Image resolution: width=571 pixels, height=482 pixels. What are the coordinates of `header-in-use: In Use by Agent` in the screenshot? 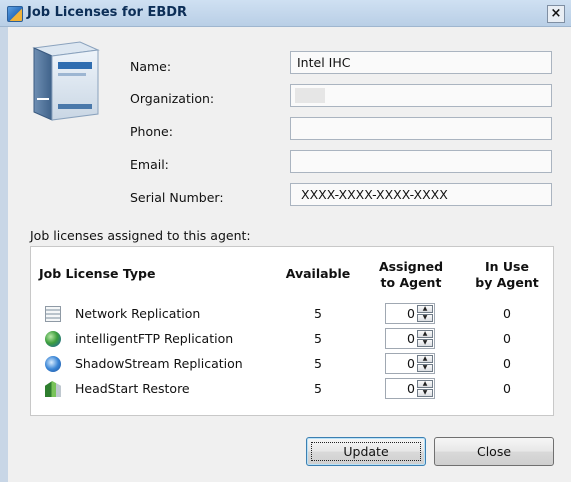 It's located at (507, 275).